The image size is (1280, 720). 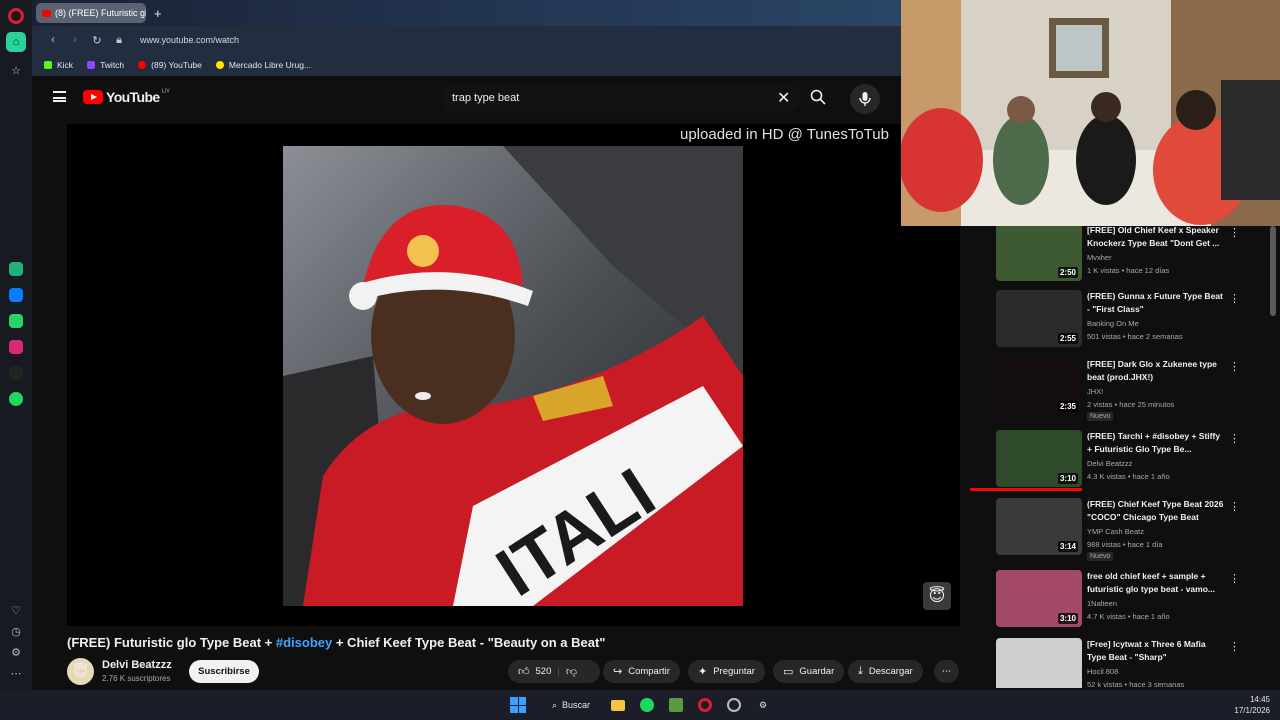 I want to click on twitch-icon, so click(x=91, y=65).